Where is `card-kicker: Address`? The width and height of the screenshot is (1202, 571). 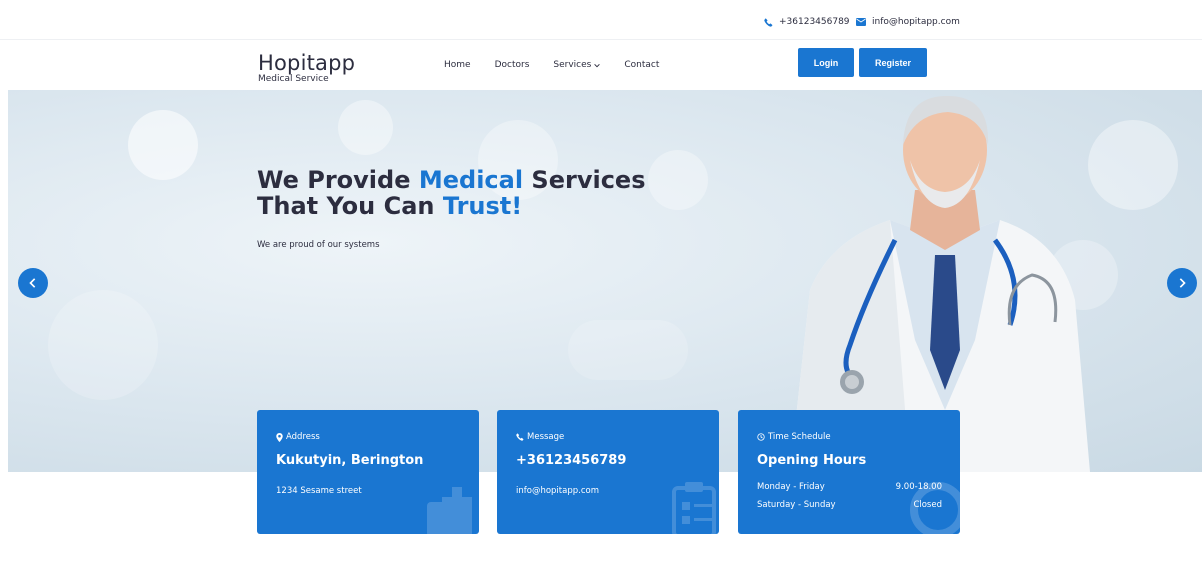
card-kicker: Address is located at coordinates (298, 437).